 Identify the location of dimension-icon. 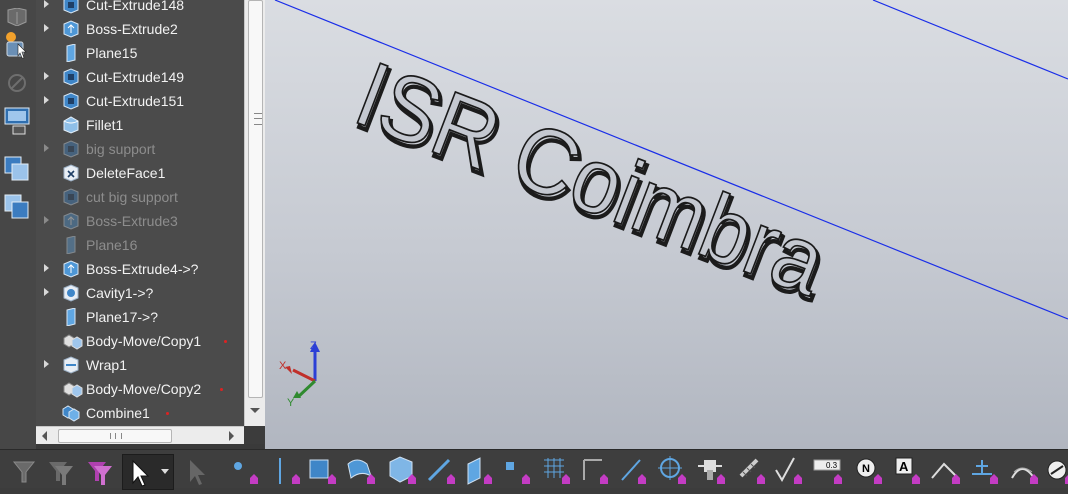
(711, 471).